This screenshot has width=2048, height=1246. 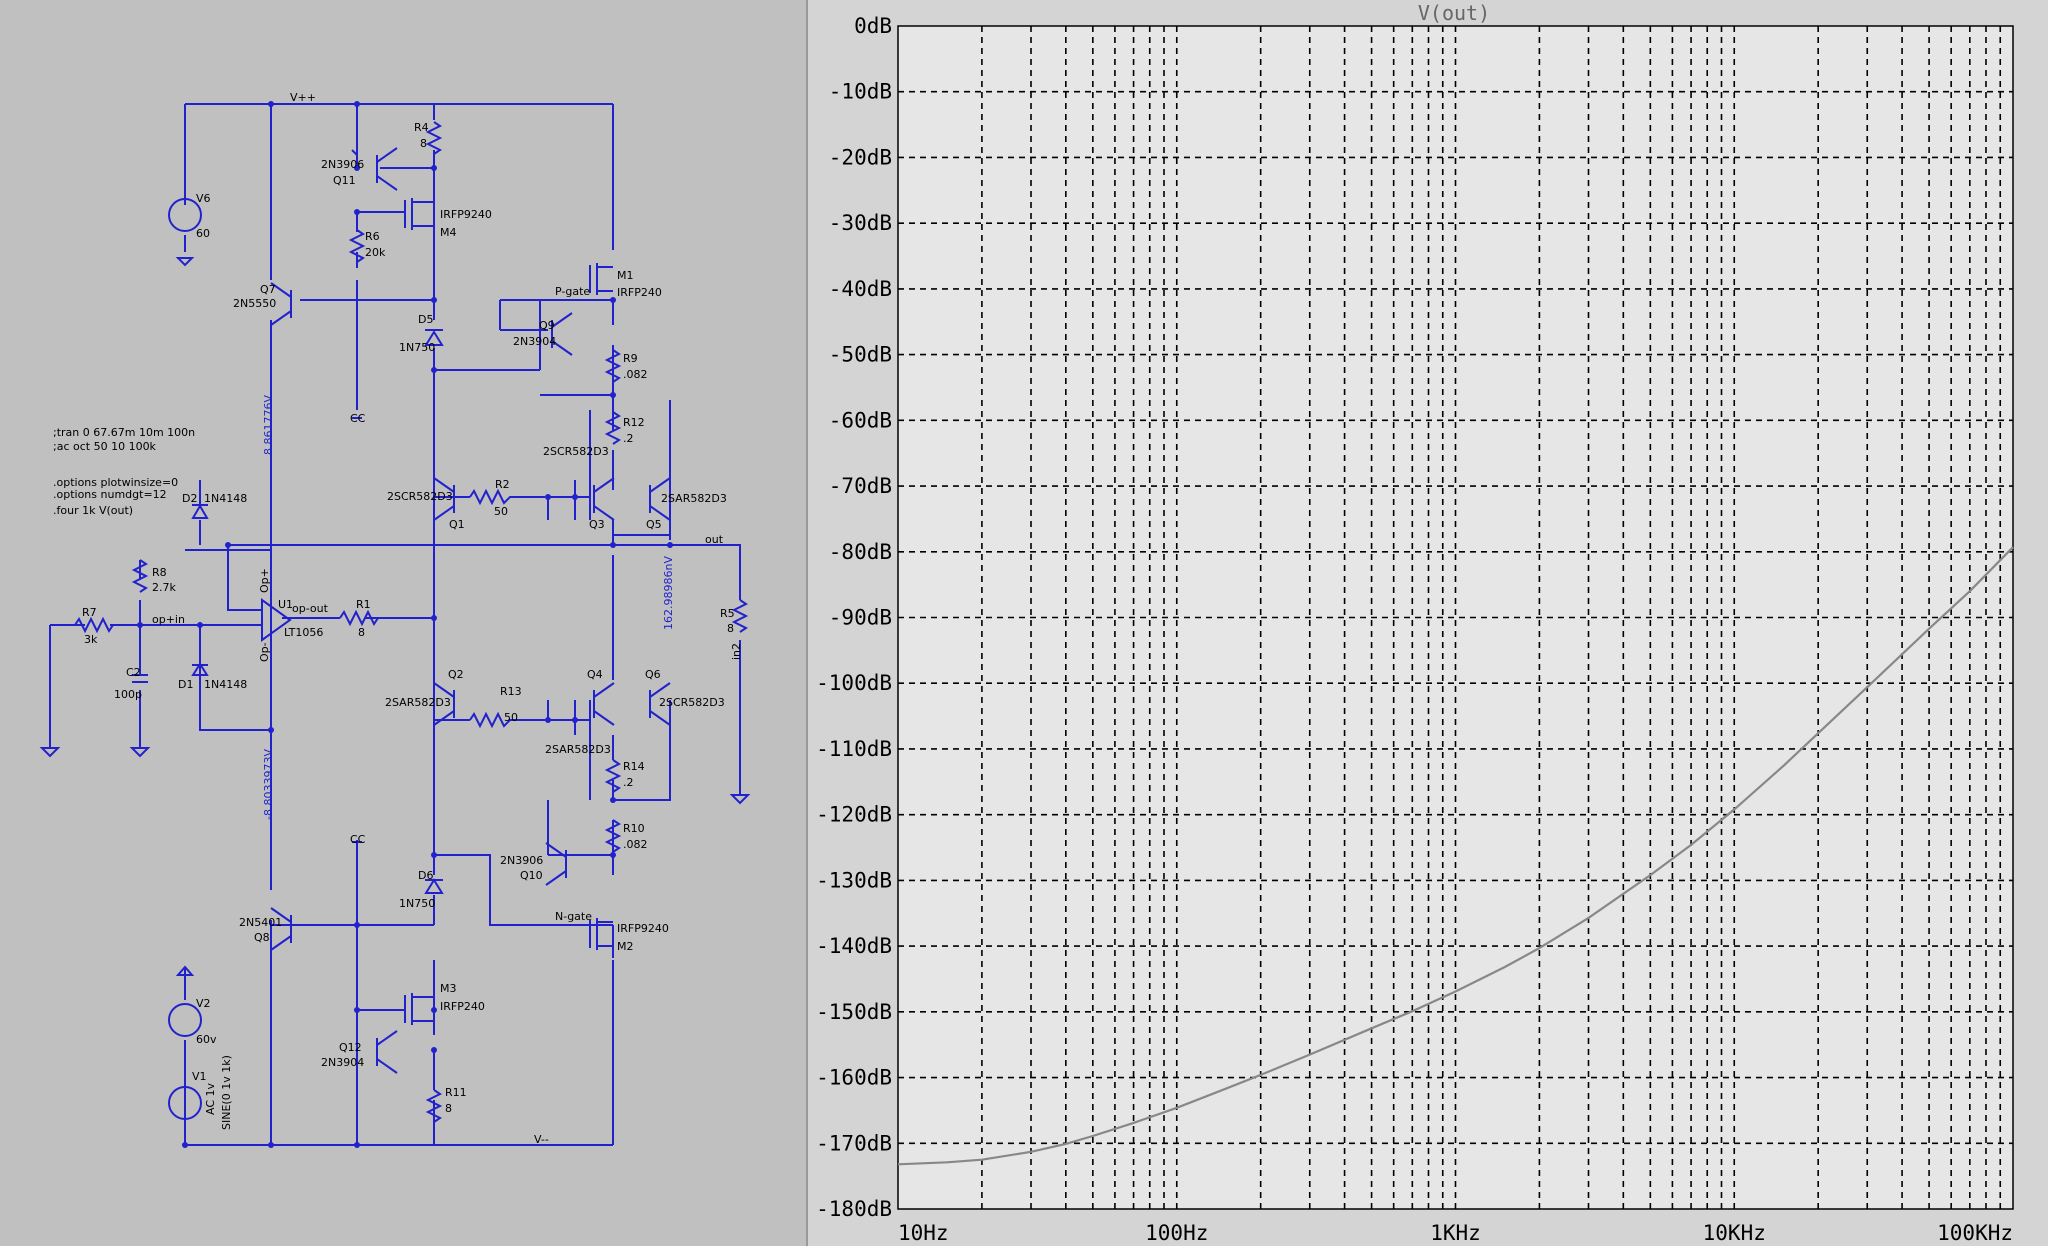 What do you see at coordinates (89, 612) in the screenshot?
I see `svg-text: R7` at bounding box center [89, 612].